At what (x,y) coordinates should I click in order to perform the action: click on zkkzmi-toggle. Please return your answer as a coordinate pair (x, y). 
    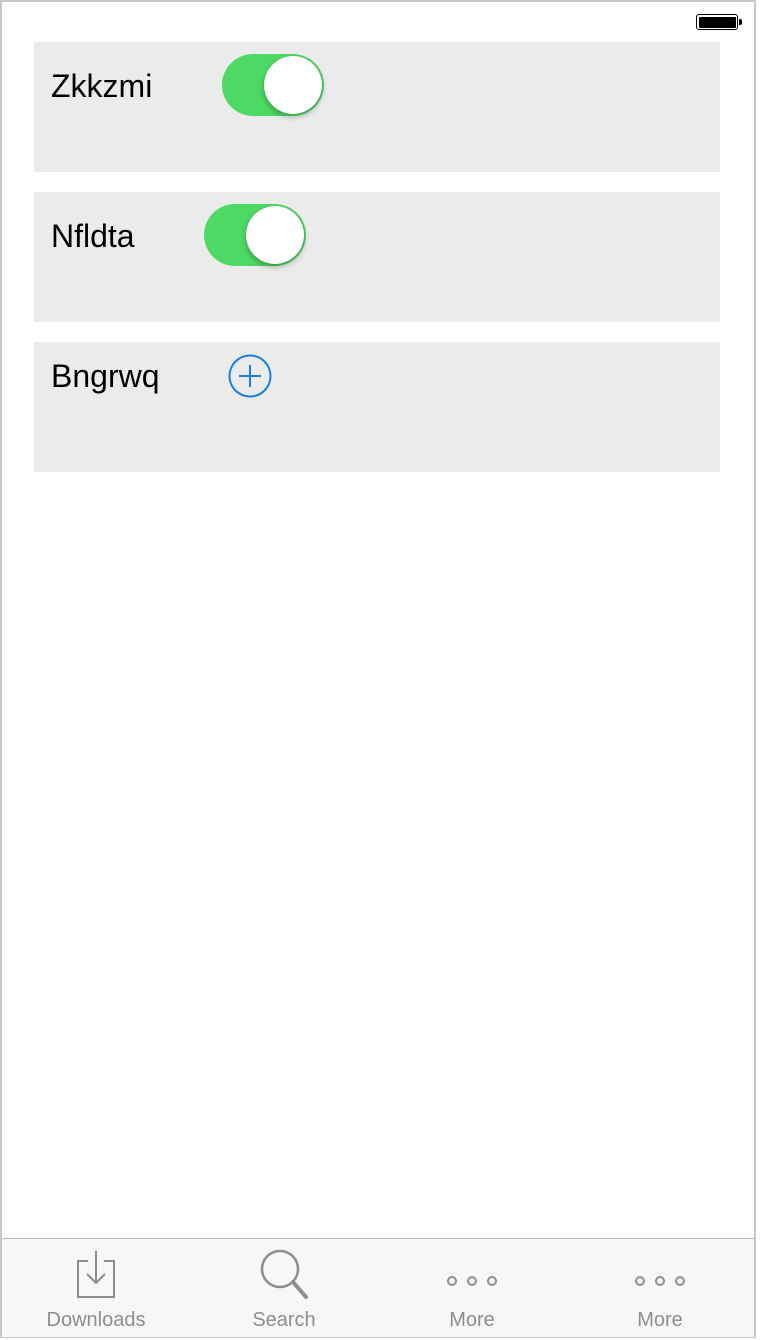
    Looking at the image, I should click on (273, 85).